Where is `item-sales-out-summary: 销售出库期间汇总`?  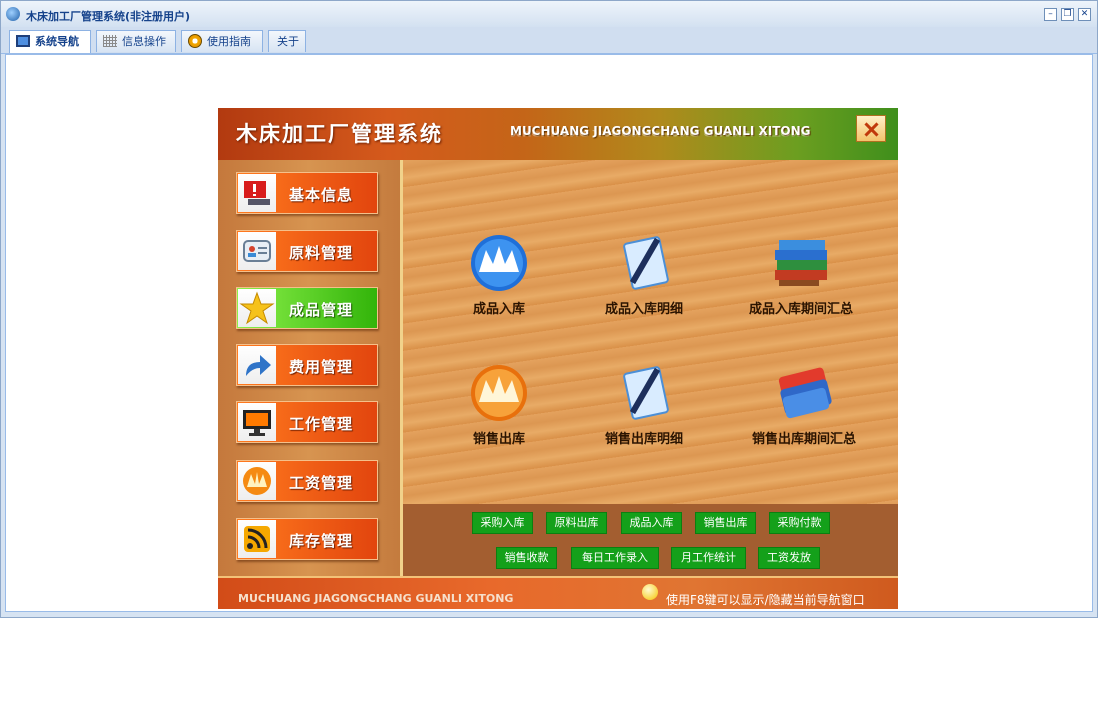
item-sales-out-summary: 销售出库期间汇总 is located at coordinates (804, 407).